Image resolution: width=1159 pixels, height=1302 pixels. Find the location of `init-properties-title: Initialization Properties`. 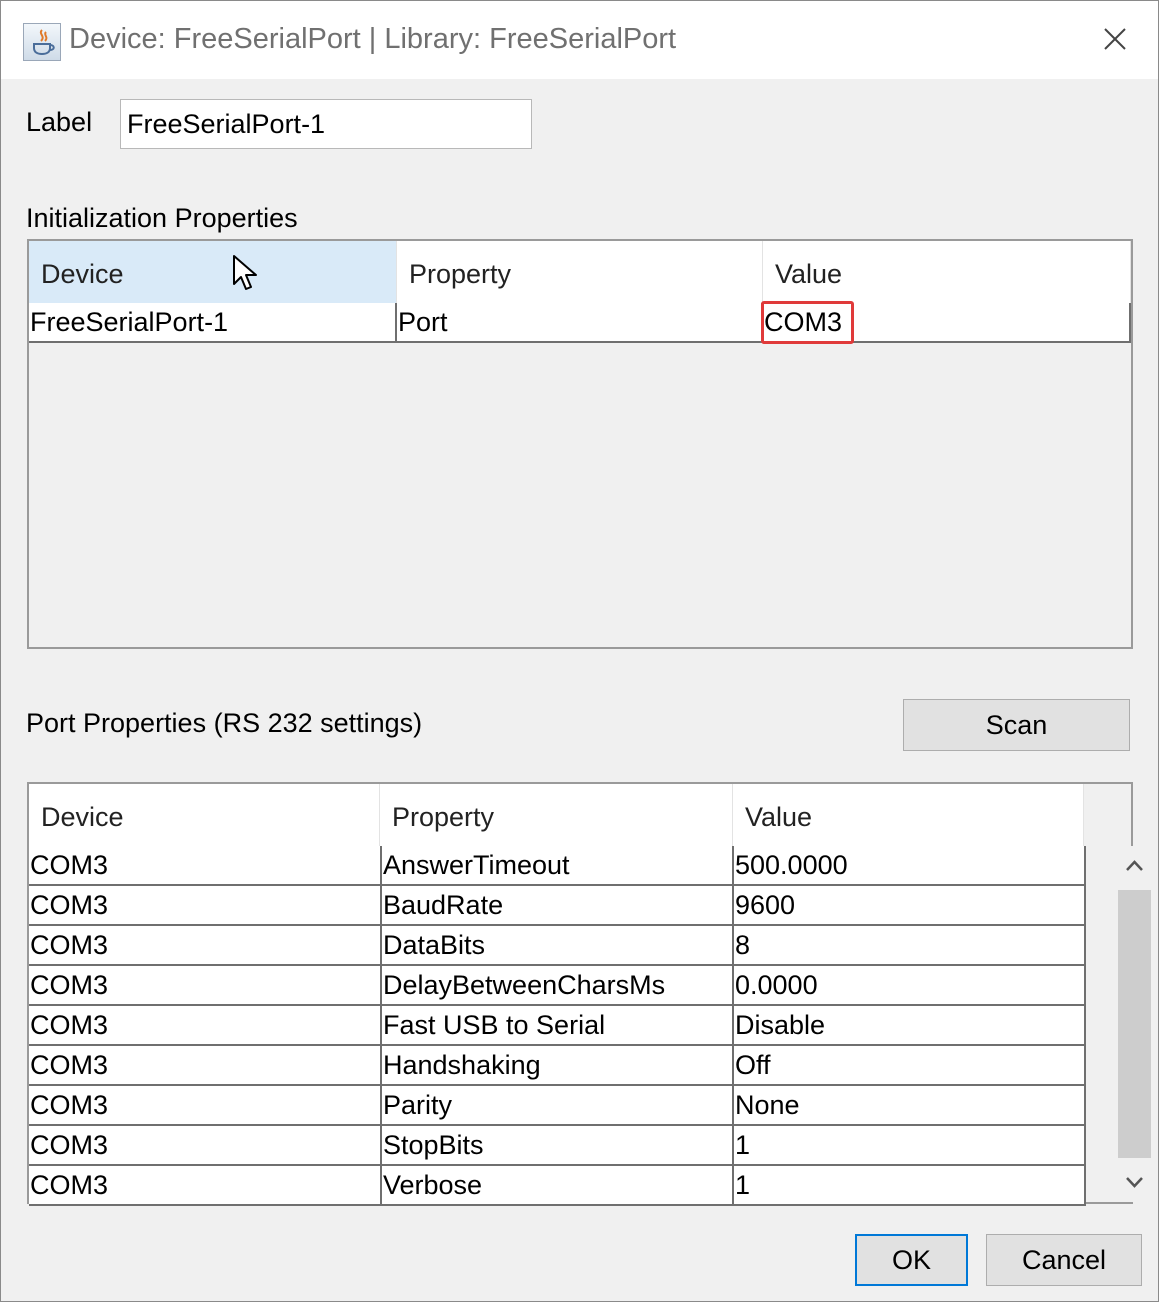

init-properties-title: Initialization Properties is located at coordinates (162, 218).